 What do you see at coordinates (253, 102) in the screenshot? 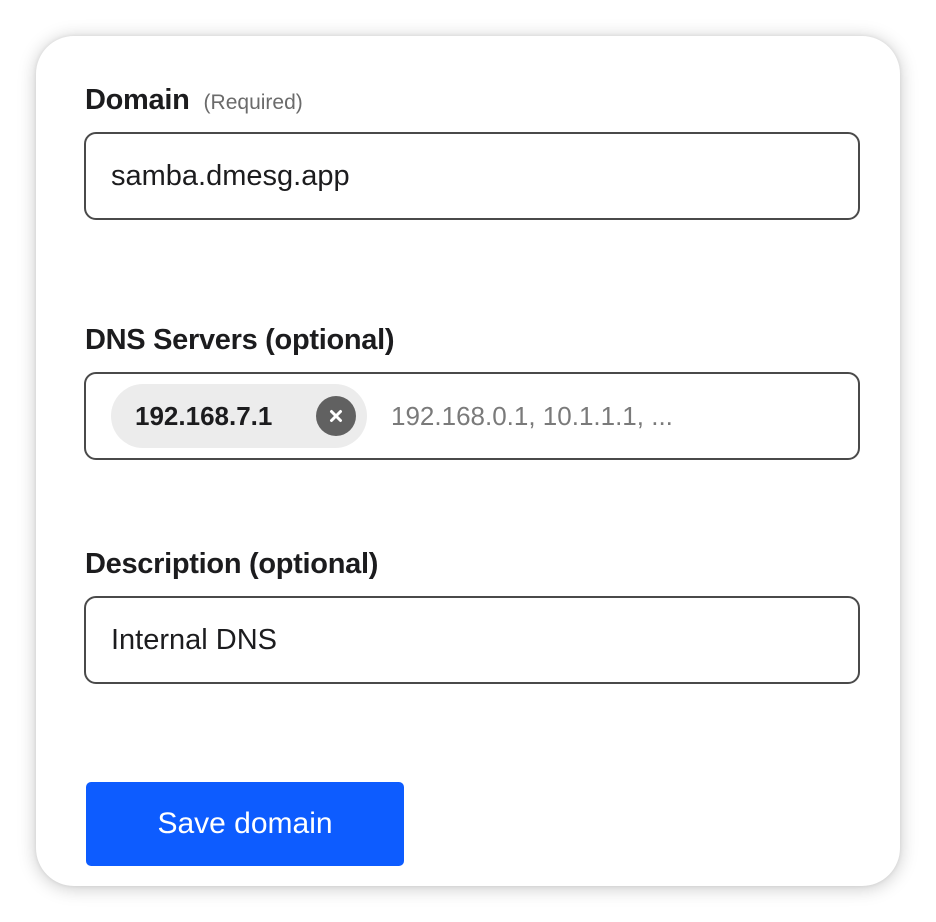
I see `required-hint: (Required)` at bounding box center [253, 102].